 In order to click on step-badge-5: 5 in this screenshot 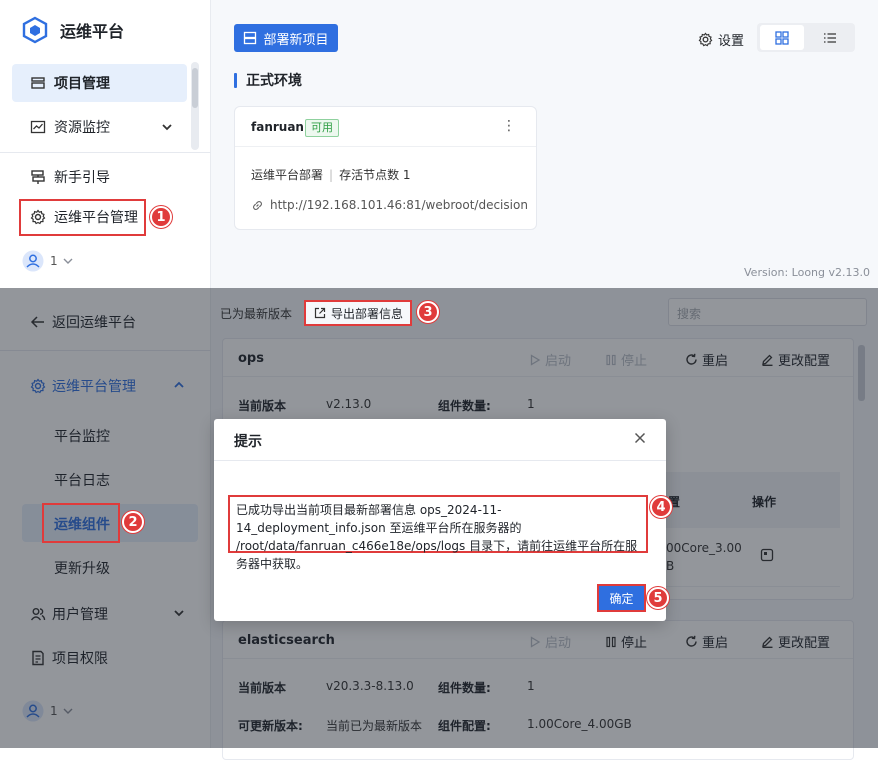, I will do `click(658, 598)`.